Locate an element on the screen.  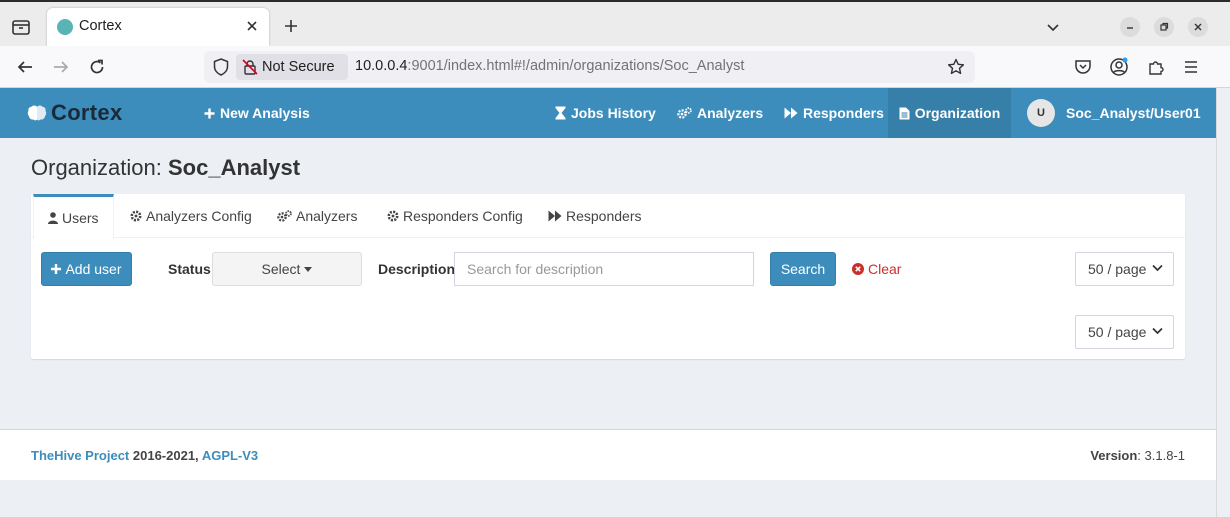
caret-down-icon is located at coordinates (308, 269).